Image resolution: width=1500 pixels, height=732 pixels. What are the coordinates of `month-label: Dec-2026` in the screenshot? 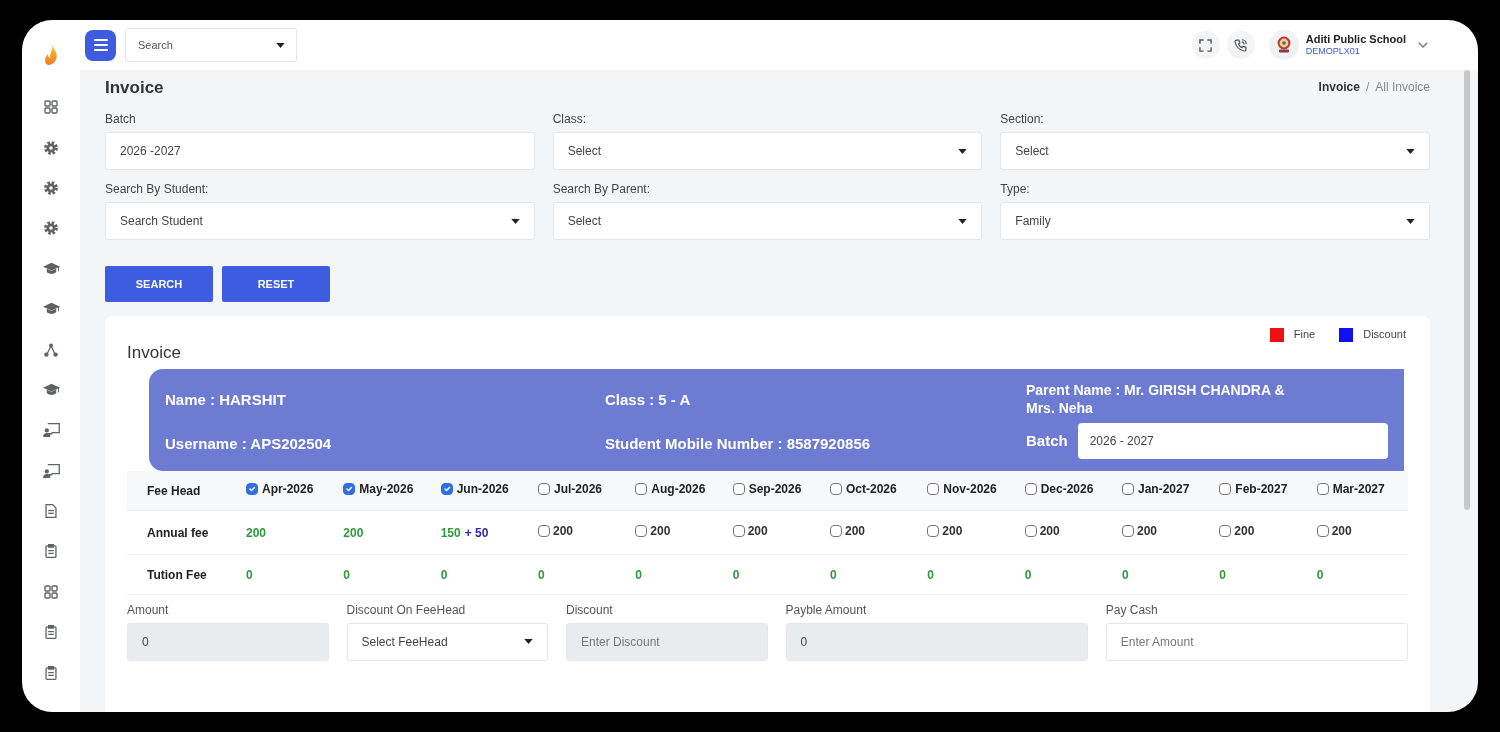 It's located at (1067, 490).